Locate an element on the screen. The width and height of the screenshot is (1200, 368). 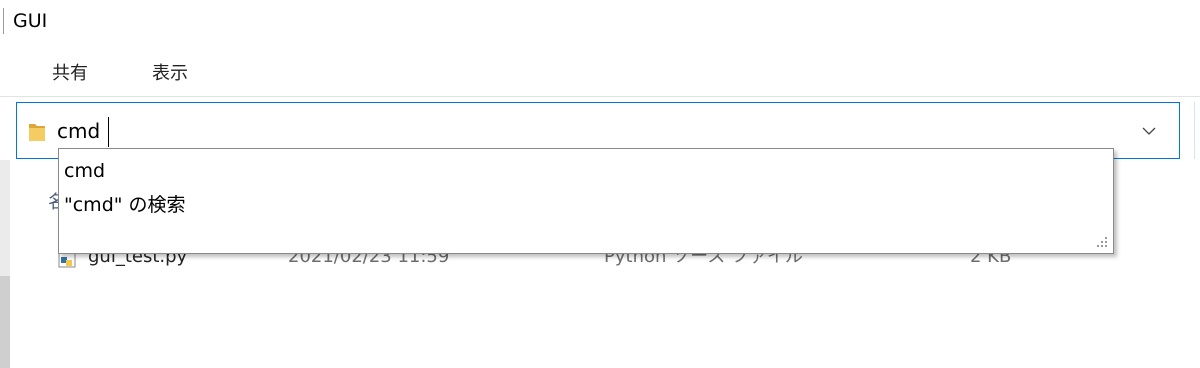
text-caret is located at coordinates (108, 132).